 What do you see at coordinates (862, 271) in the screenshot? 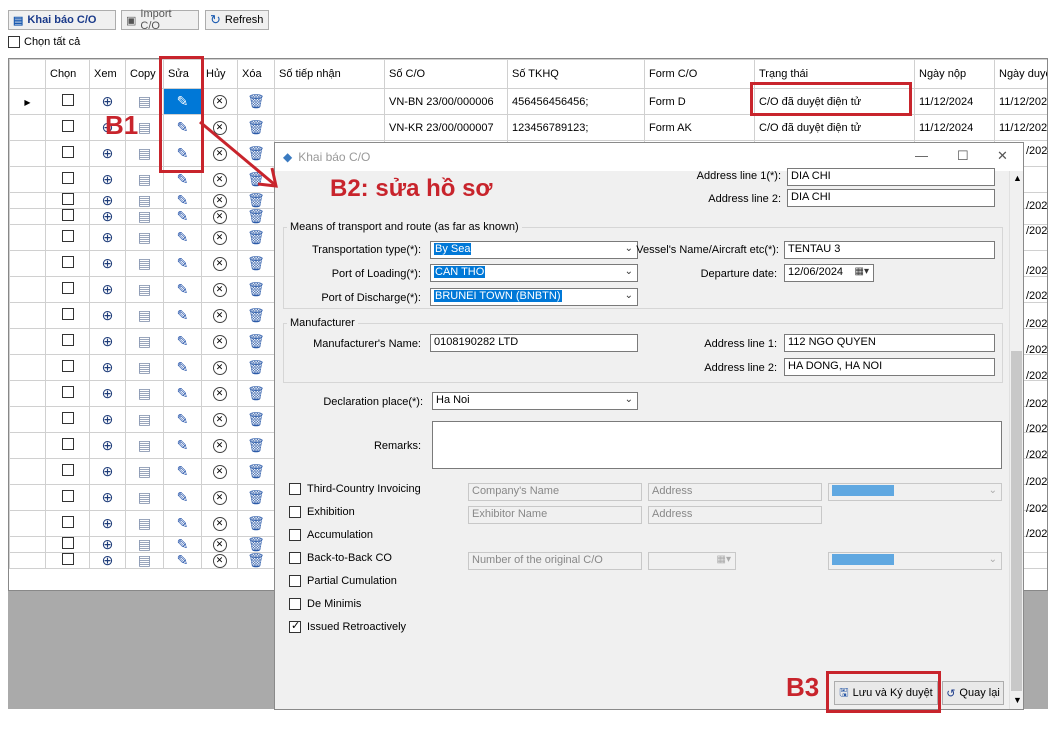
I see `calendar-icon: ▦▾` at bounding box center [862, 271].